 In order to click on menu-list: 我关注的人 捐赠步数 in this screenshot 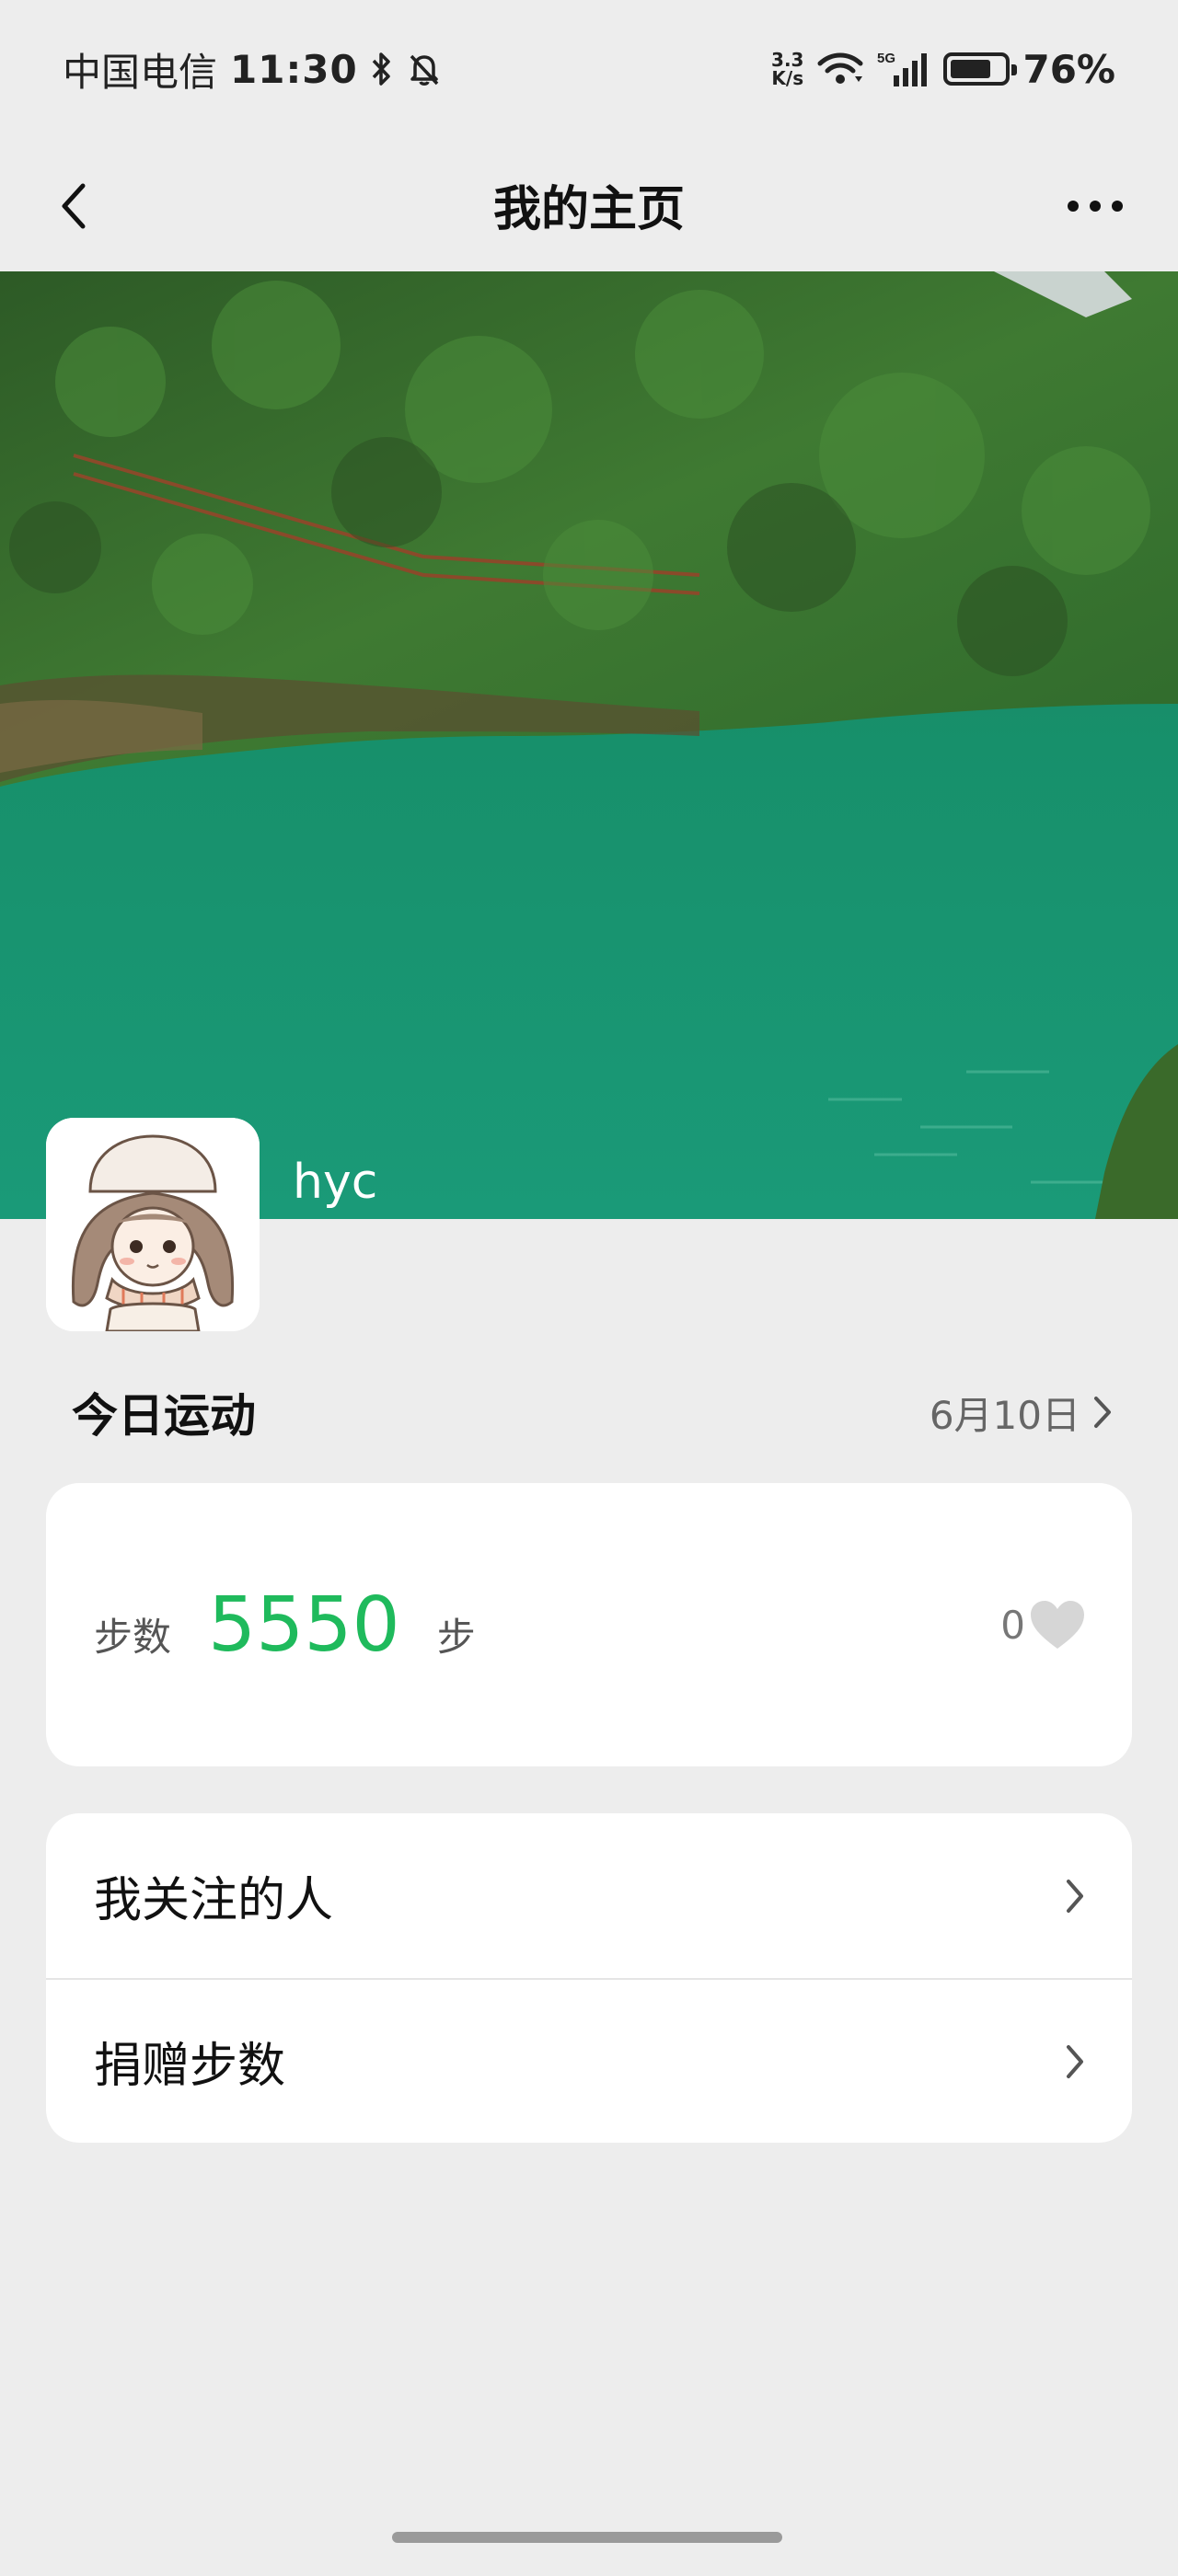, I will do `click(589, 1978)`.